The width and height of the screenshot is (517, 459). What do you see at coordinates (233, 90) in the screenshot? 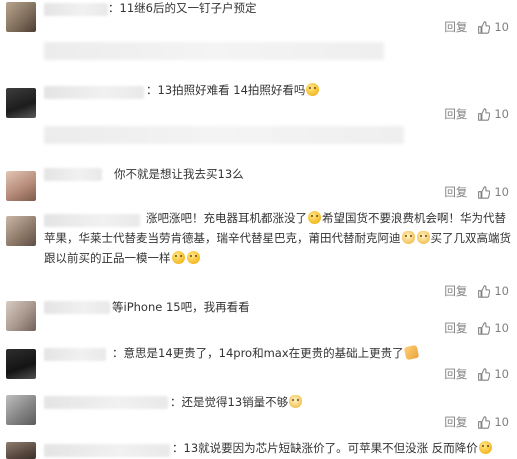
I see `comment-text: ：13拍照好难看 14拍照好看吗` at bounding box center [233, 90].